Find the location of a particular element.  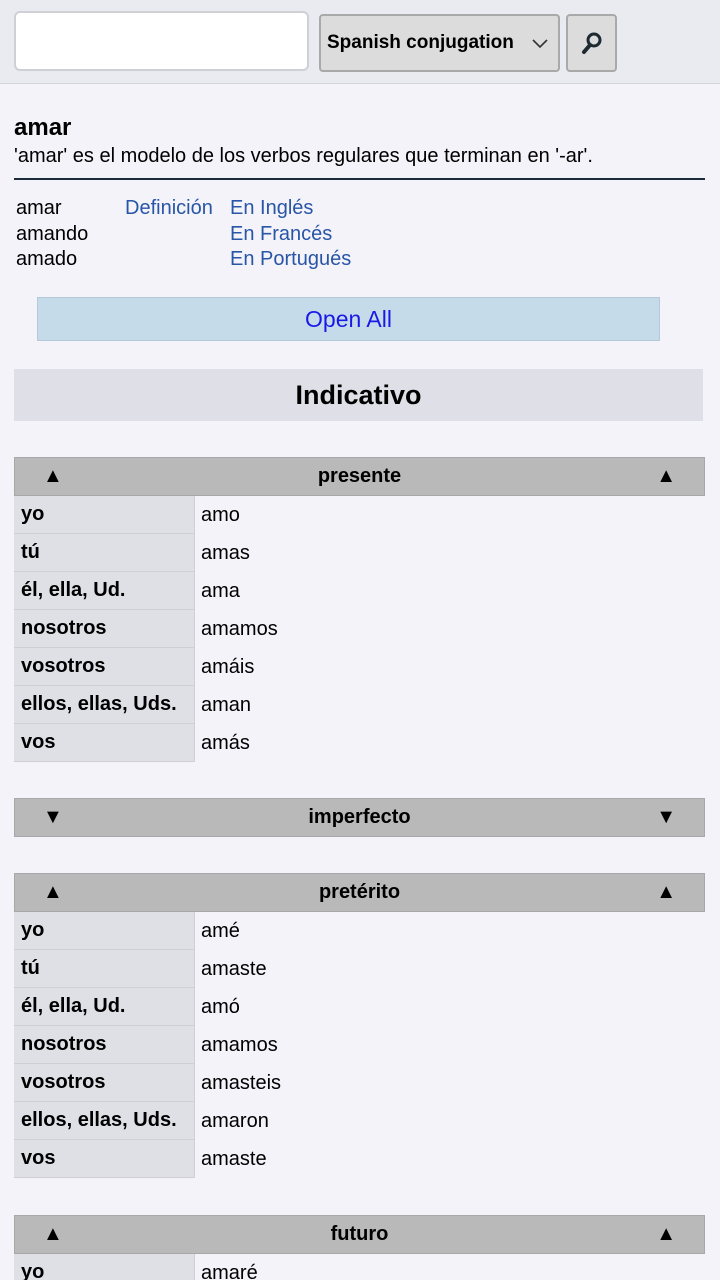

mood-header: Indicativo is located at coordinates (358, 395).